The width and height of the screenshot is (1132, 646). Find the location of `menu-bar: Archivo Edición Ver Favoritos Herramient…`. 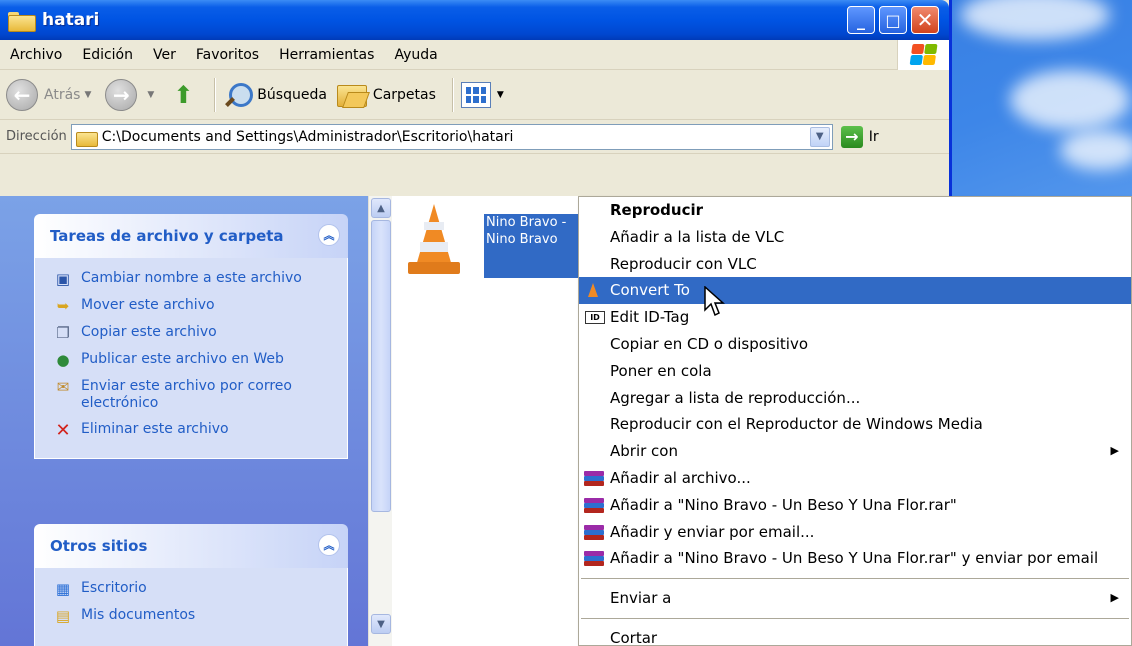

menu-bar: Archivo Edición Ver Favoritos Herramient… is located at coordinates (474, 55).